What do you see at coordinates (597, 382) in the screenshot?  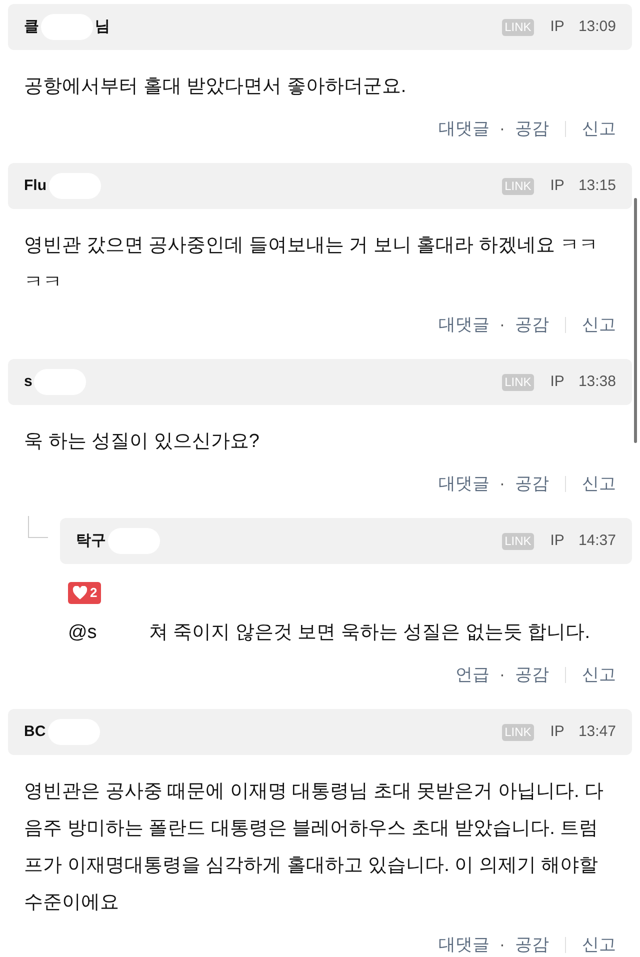 I see `comment-time: 13:38` at bounding box center [597, 382].